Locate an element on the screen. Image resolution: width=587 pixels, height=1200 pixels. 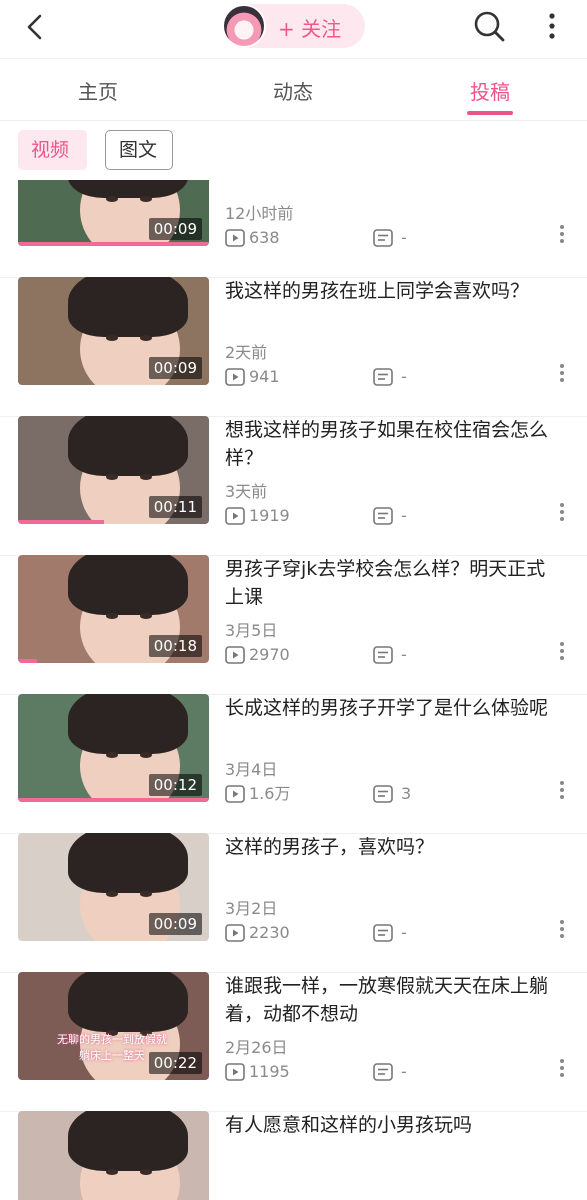
profile-tabs: 主页 动态 投稿 is located at coordinates (293, 89).